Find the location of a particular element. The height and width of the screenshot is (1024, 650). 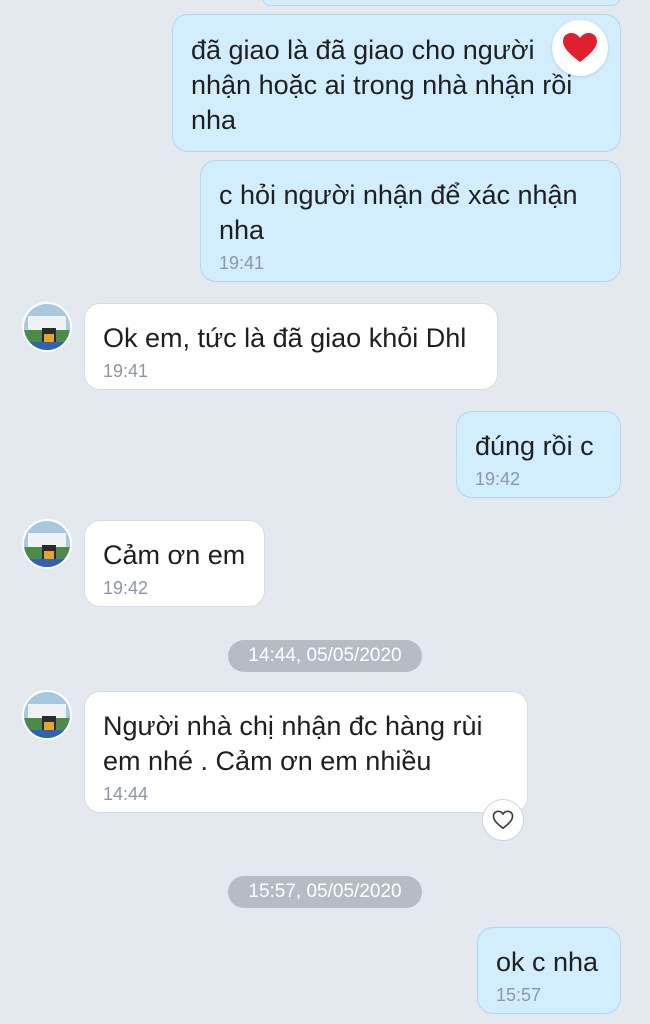

message-text: ok c nha is located at coordinates (547, 962).